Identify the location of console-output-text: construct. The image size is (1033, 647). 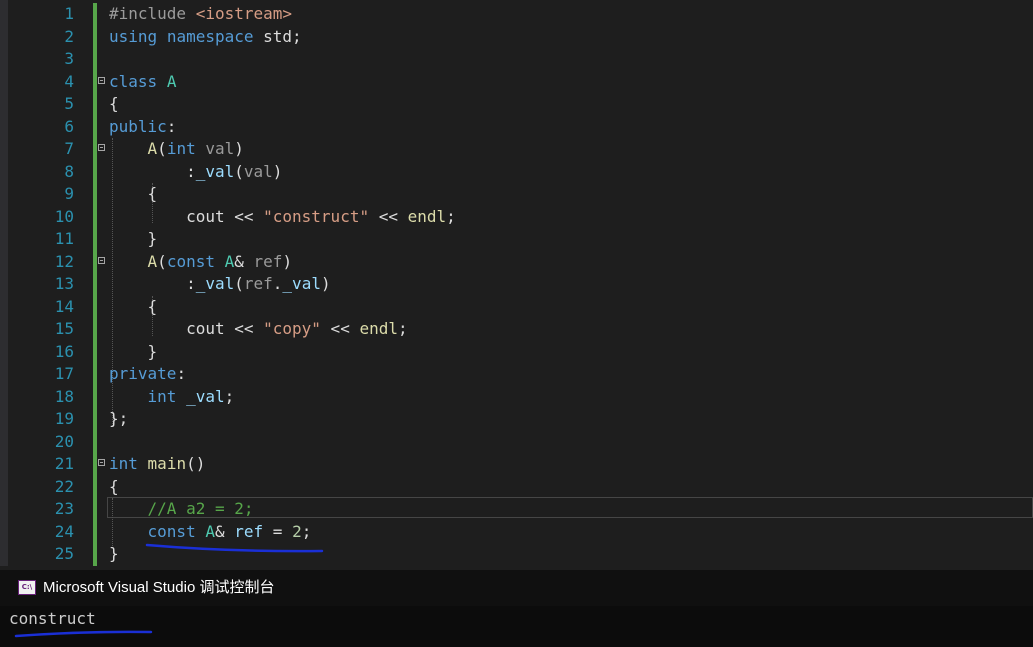
(52, 618).